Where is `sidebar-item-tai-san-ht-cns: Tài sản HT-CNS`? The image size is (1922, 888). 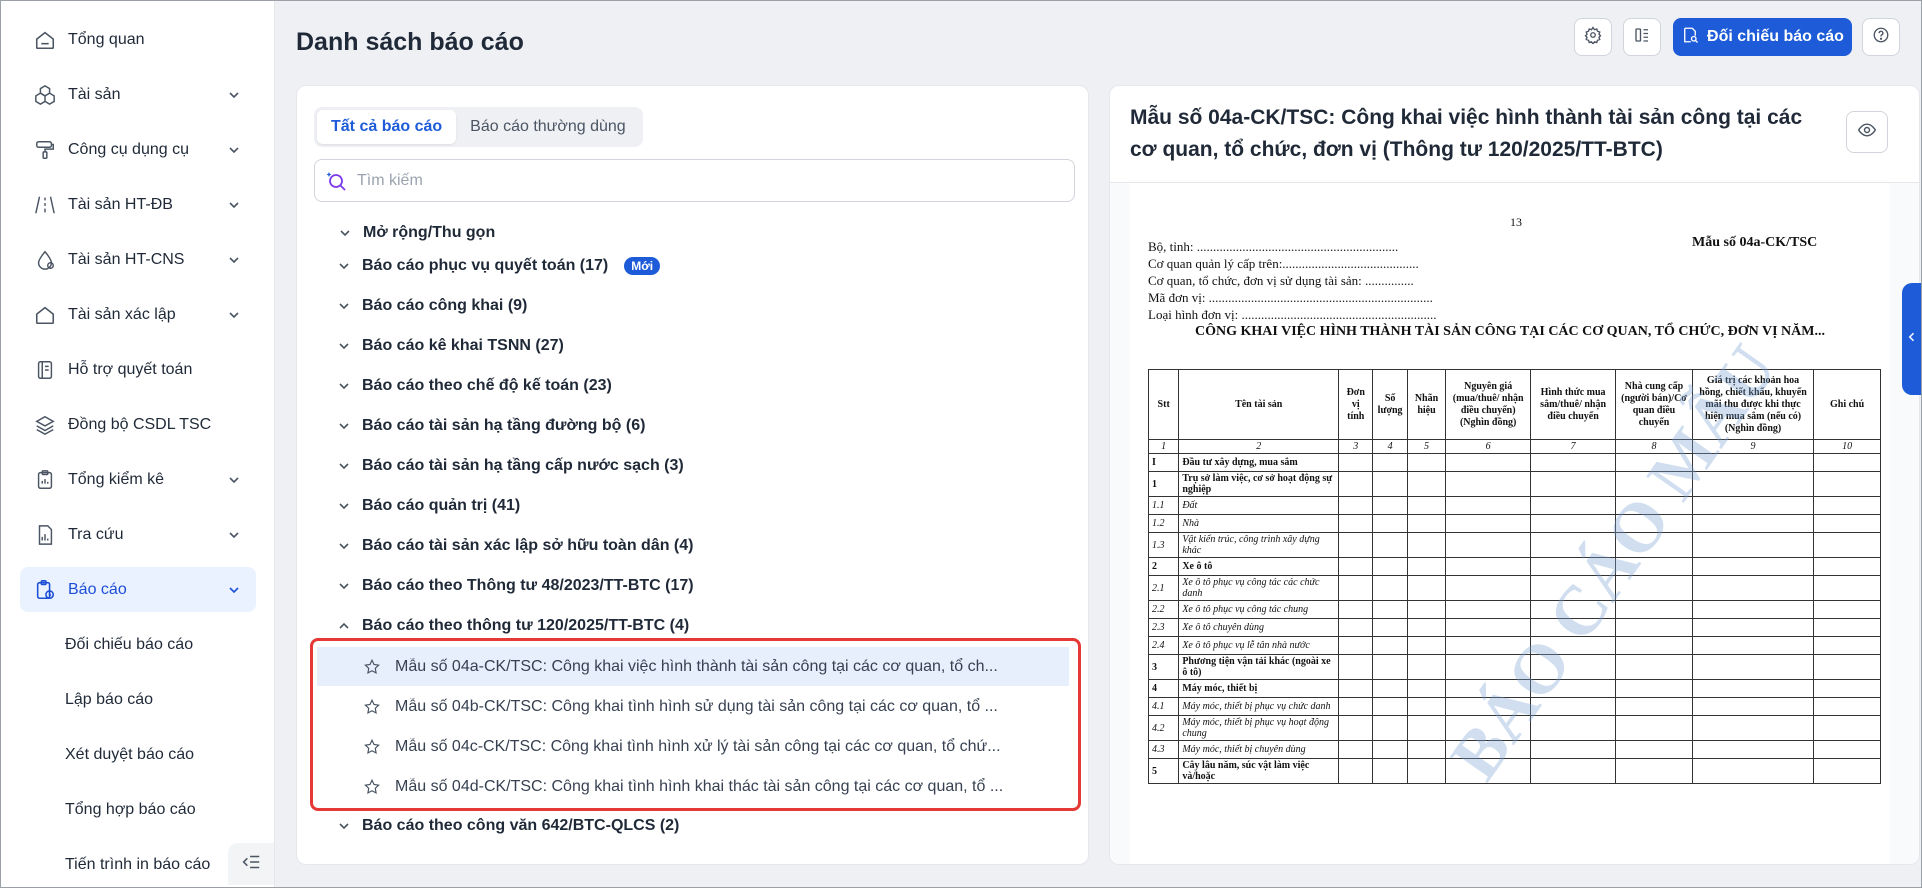
sidebar-item-tai-san-ht-cns: Tài sản HT-CNS is located at coordinates (138, 259).